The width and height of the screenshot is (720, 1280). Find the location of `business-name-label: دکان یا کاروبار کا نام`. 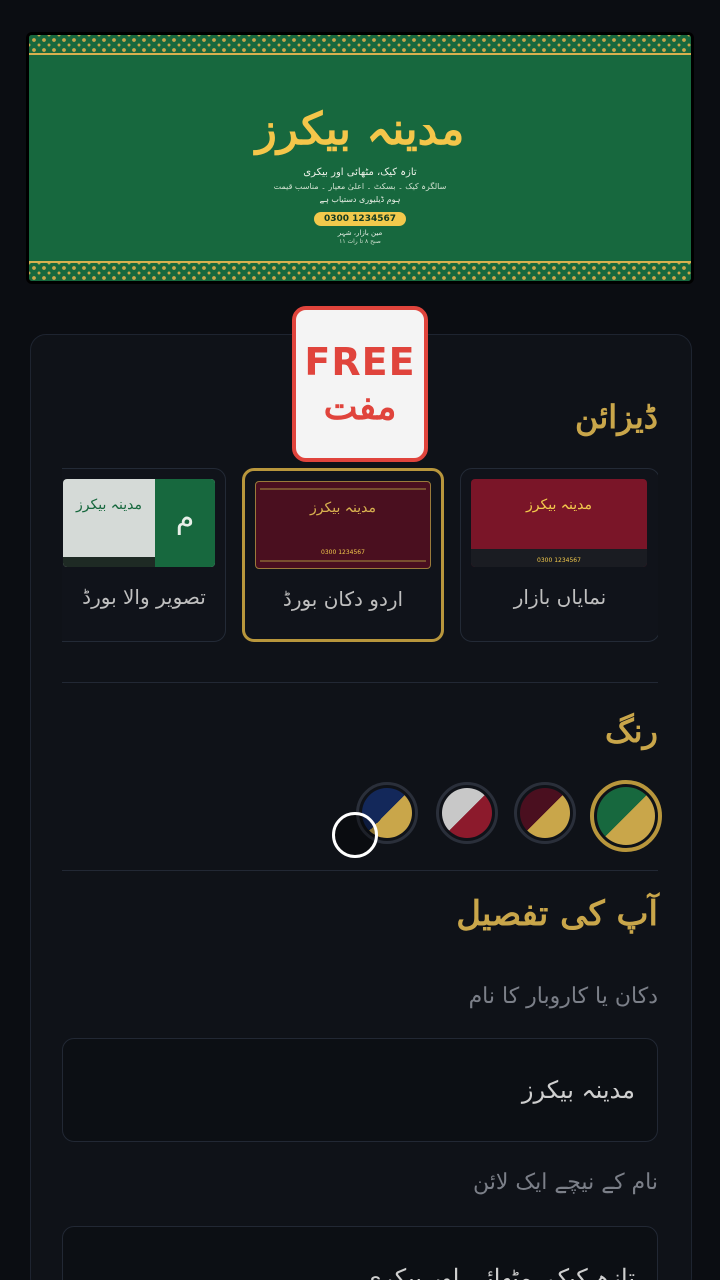

business-name-label: دکان یا کاروبار کا نام is located at coordinates (563, 996).